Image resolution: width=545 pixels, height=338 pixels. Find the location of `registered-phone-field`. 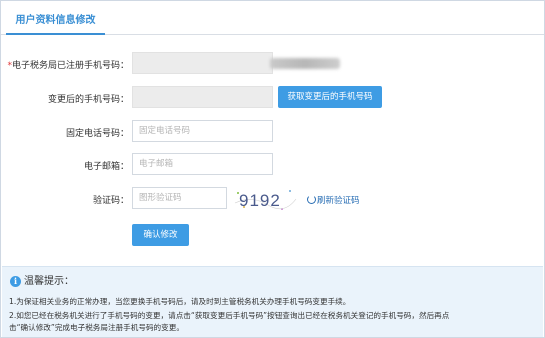

registered-phone-field is located at coordinates (236, 63).